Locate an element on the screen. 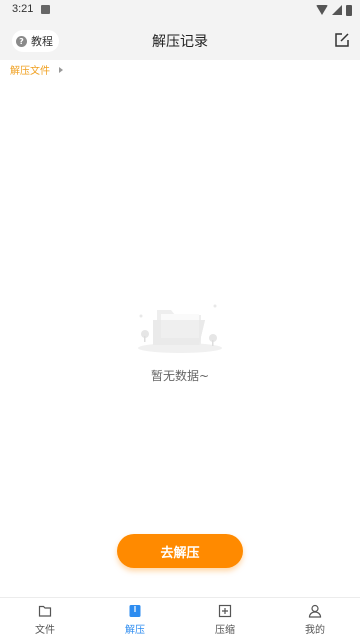 The image size is (360, 641). nav-item-mine: 我的 is located at coordinates (315, 619).